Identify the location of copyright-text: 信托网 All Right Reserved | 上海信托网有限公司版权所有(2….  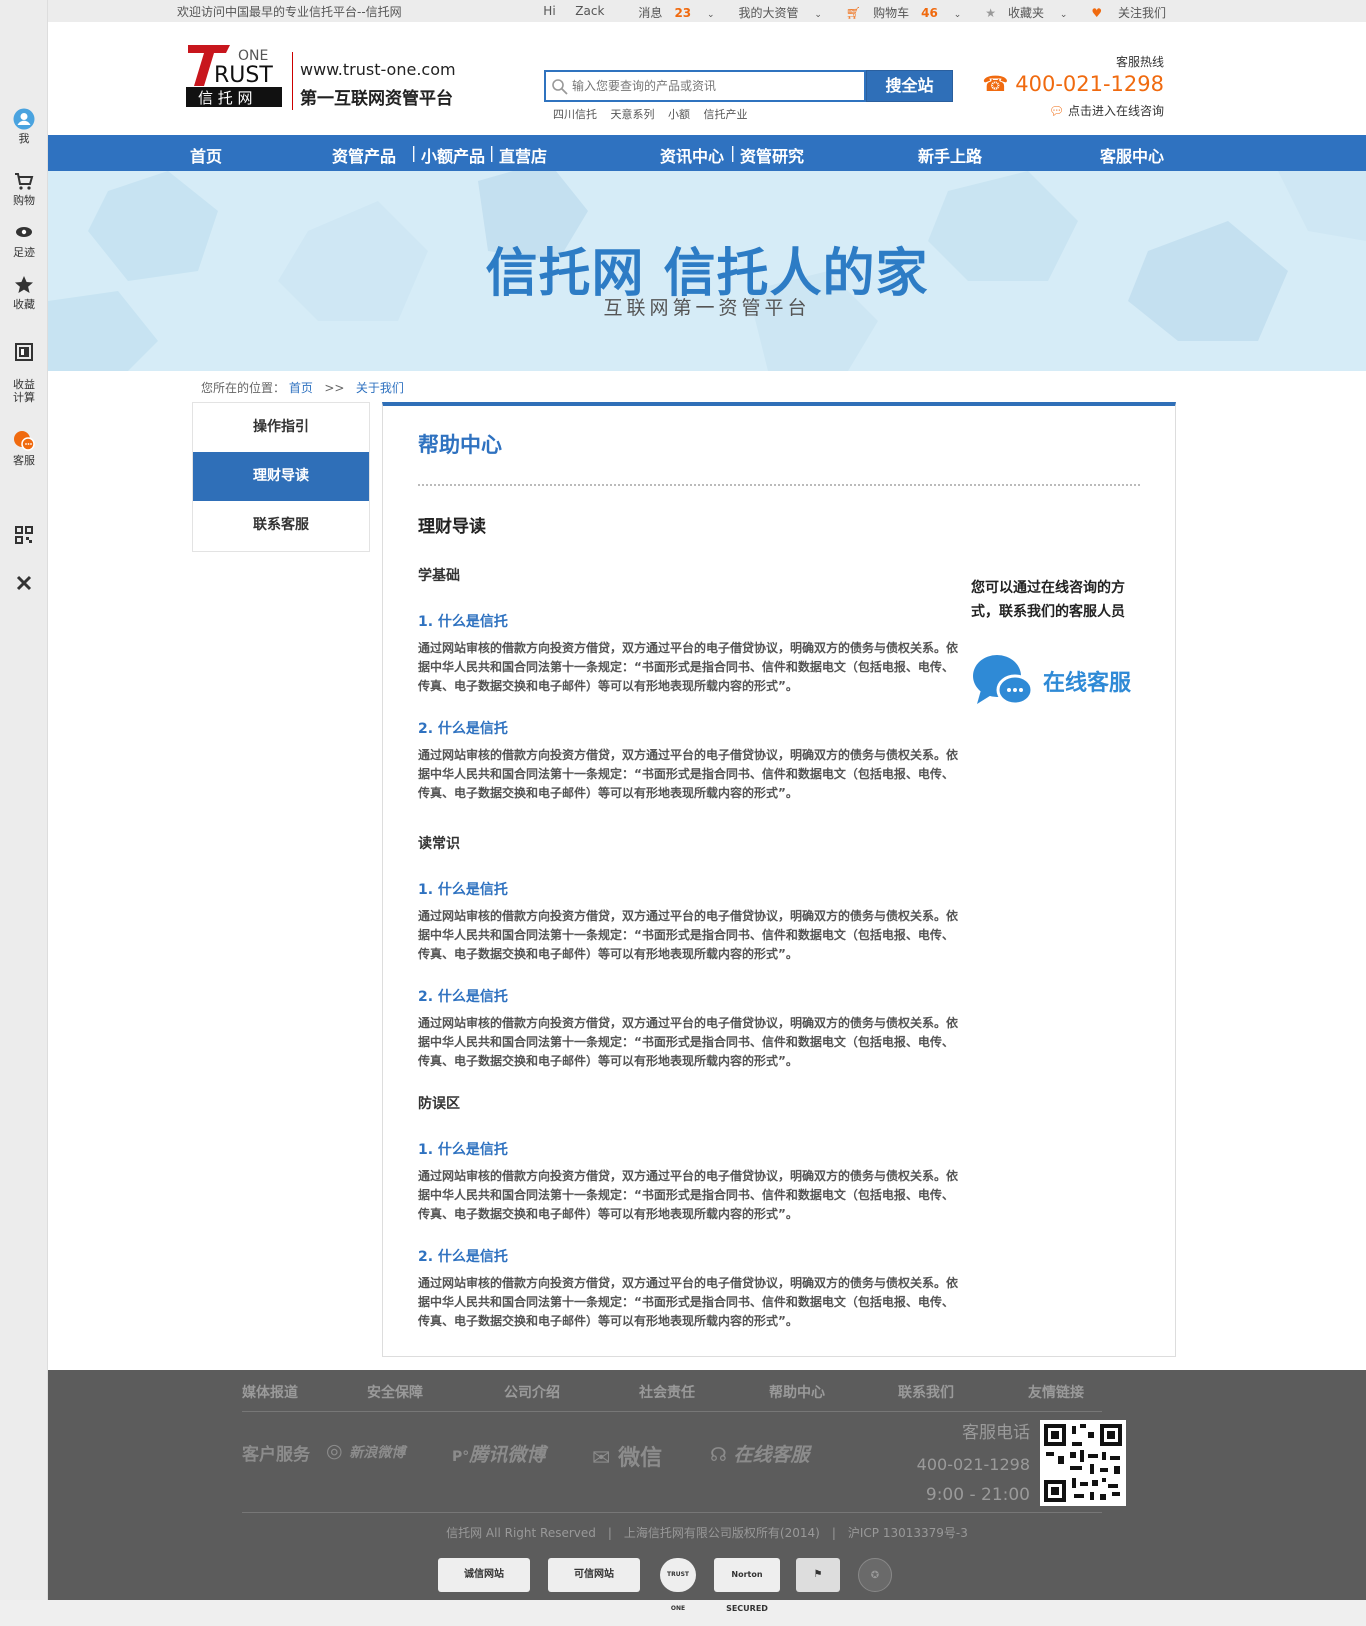
(707, 1533).